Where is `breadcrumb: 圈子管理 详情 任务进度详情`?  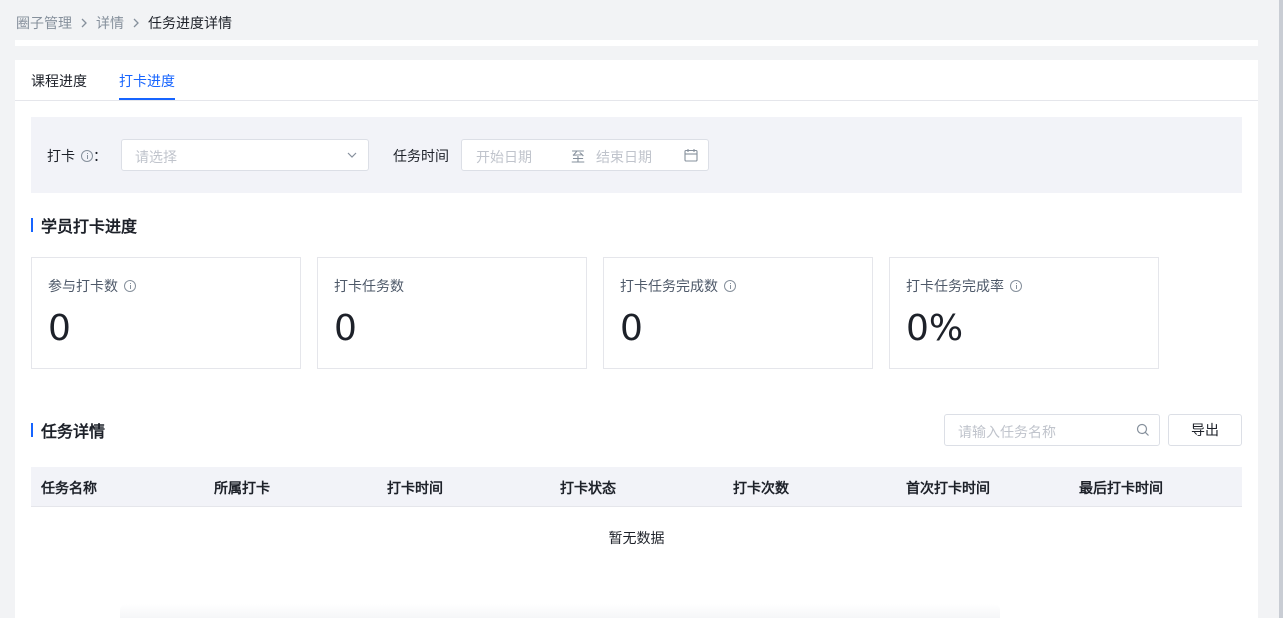
breadcrumb: 圈子管理 详情 任务进度详情 is located at coordinates (124, 23).